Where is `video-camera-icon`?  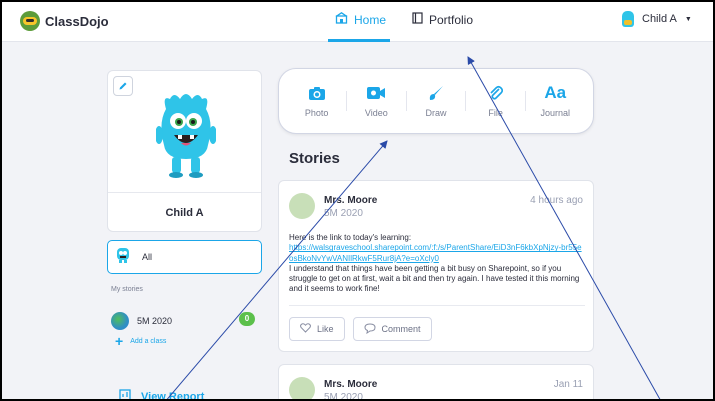 video-camera-icon is located at coordinates (376, 93).